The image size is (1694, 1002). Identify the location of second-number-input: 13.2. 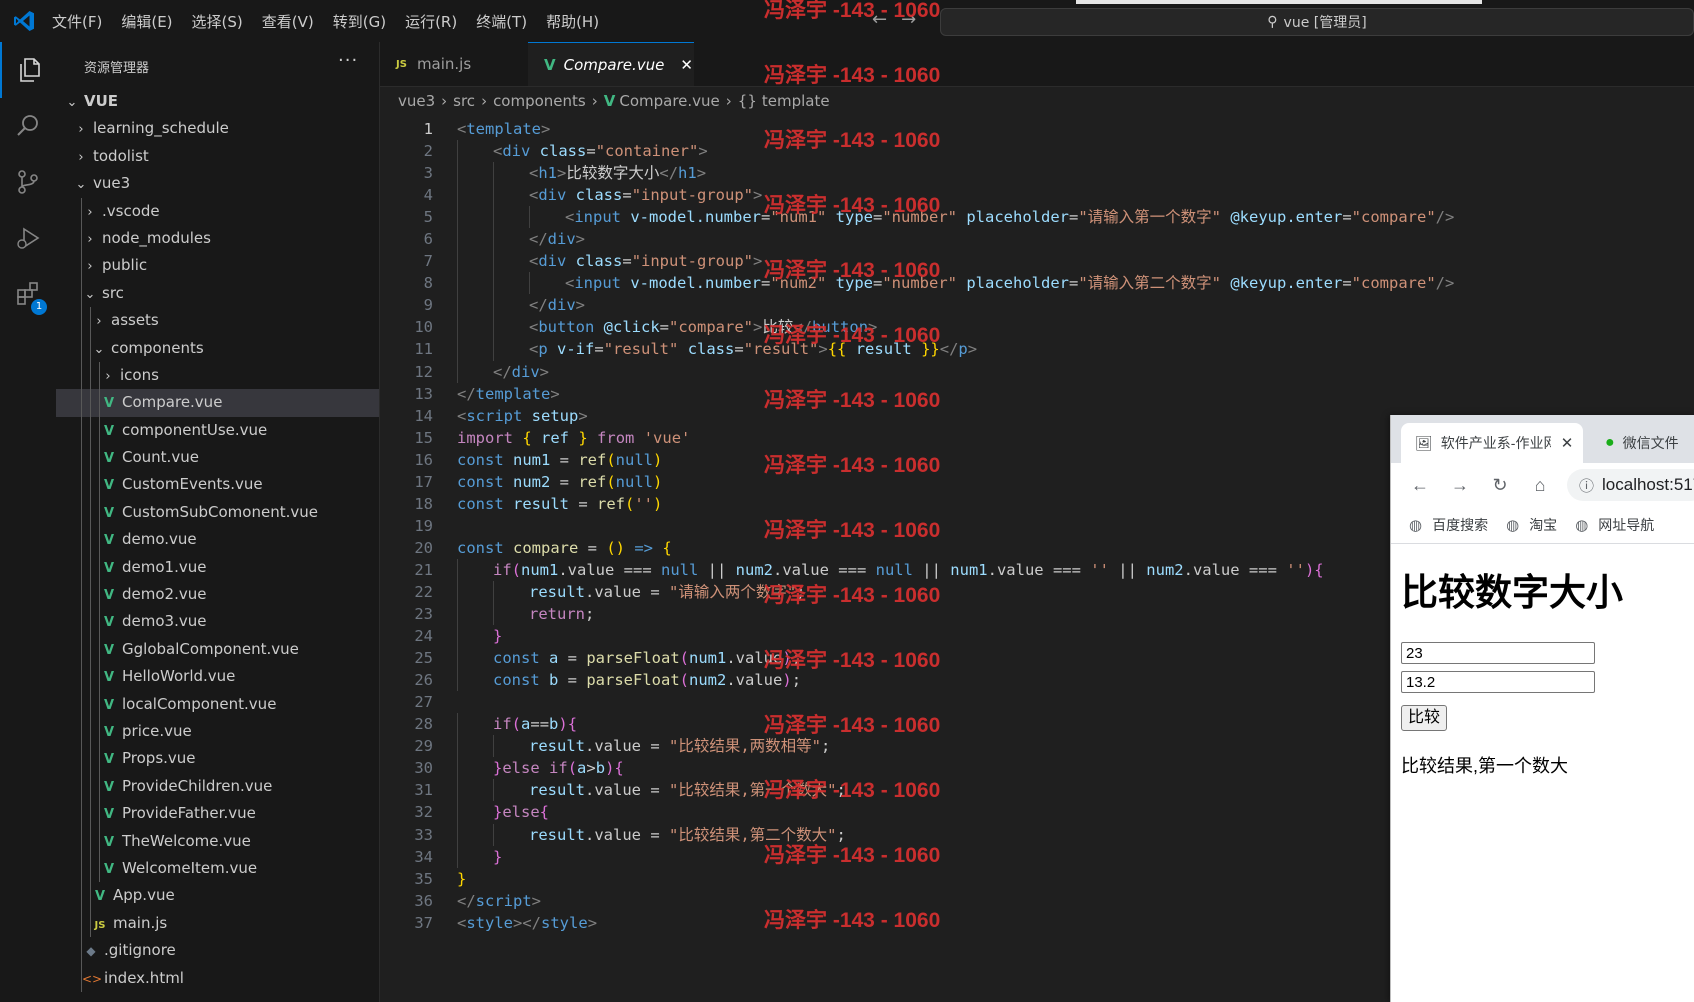
(1498, 682).